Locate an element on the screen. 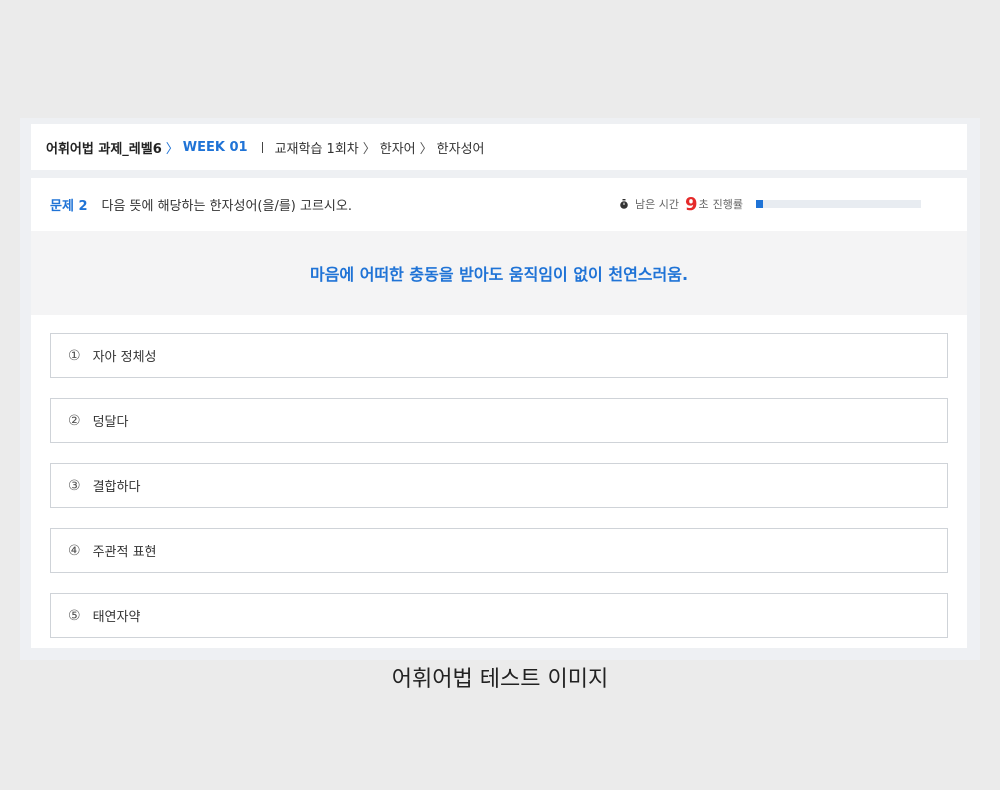  timer-unit: 초 is located at coordinates (703, 204).